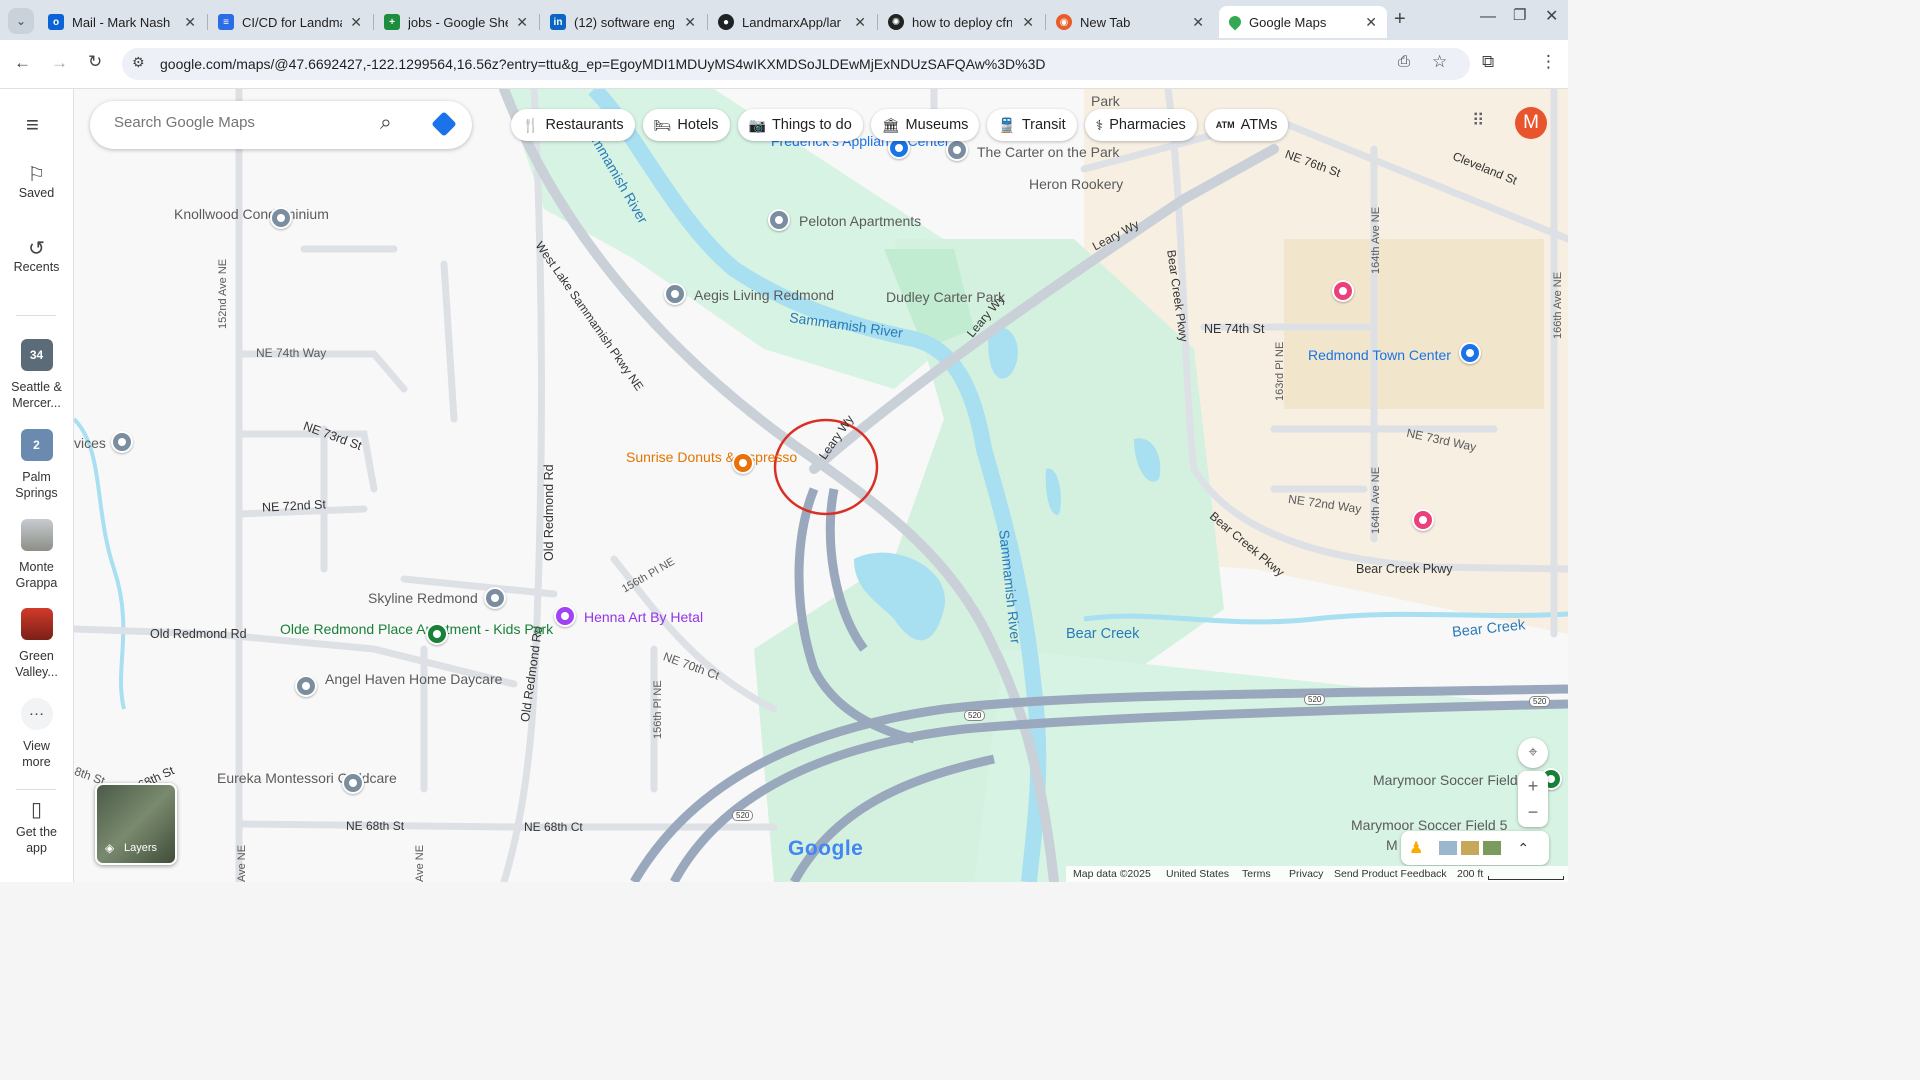 This screenshot has height=1080, width=1920. I want to click on reload-icon: ↻, so click(95, 62).